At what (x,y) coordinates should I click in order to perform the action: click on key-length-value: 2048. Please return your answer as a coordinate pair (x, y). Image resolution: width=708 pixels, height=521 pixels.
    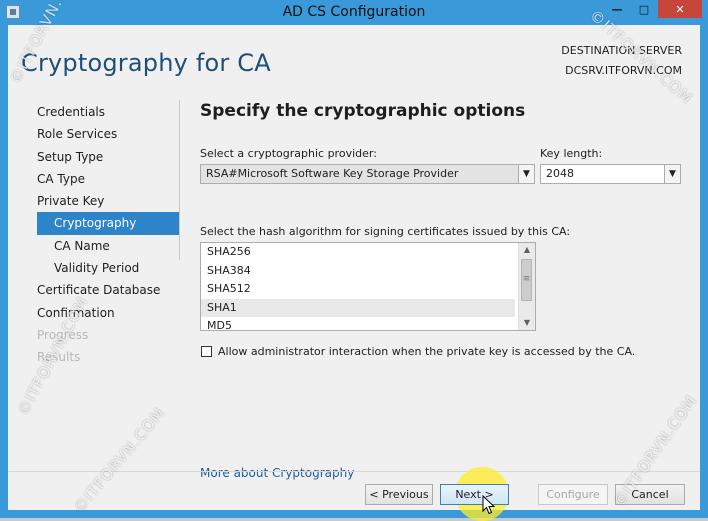
    Looking at the image, I should click on (560, 173).